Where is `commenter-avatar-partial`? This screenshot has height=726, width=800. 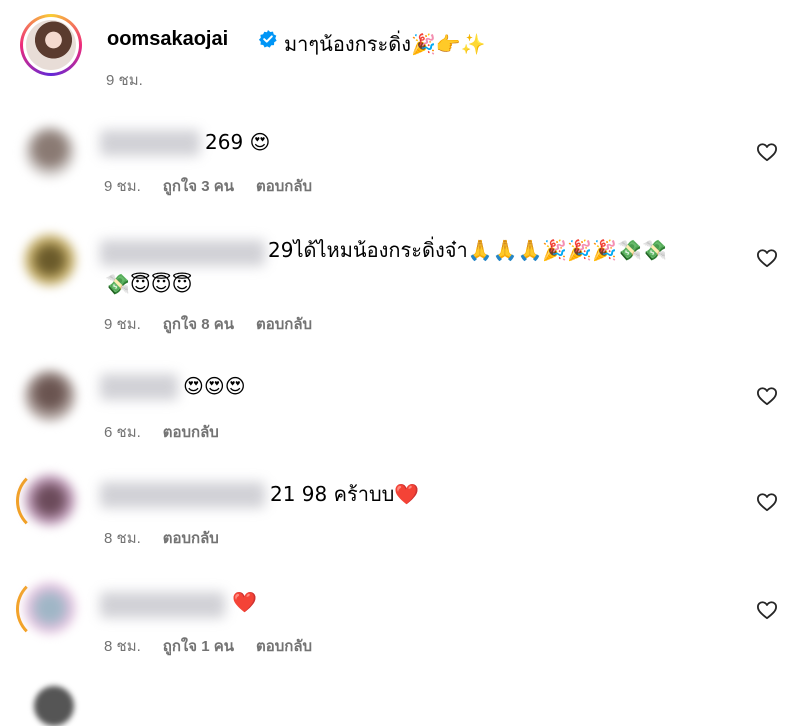 commenter-avatar-partial is located at coordinates (54, 706).